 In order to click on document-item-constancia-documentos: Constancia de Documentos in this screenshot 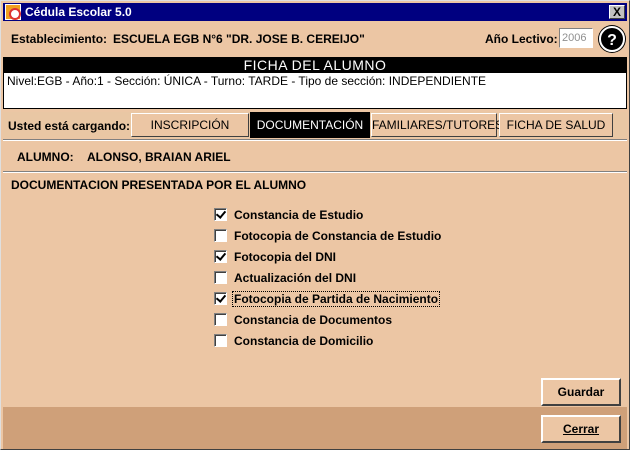, I will do `click(328, 319)`.